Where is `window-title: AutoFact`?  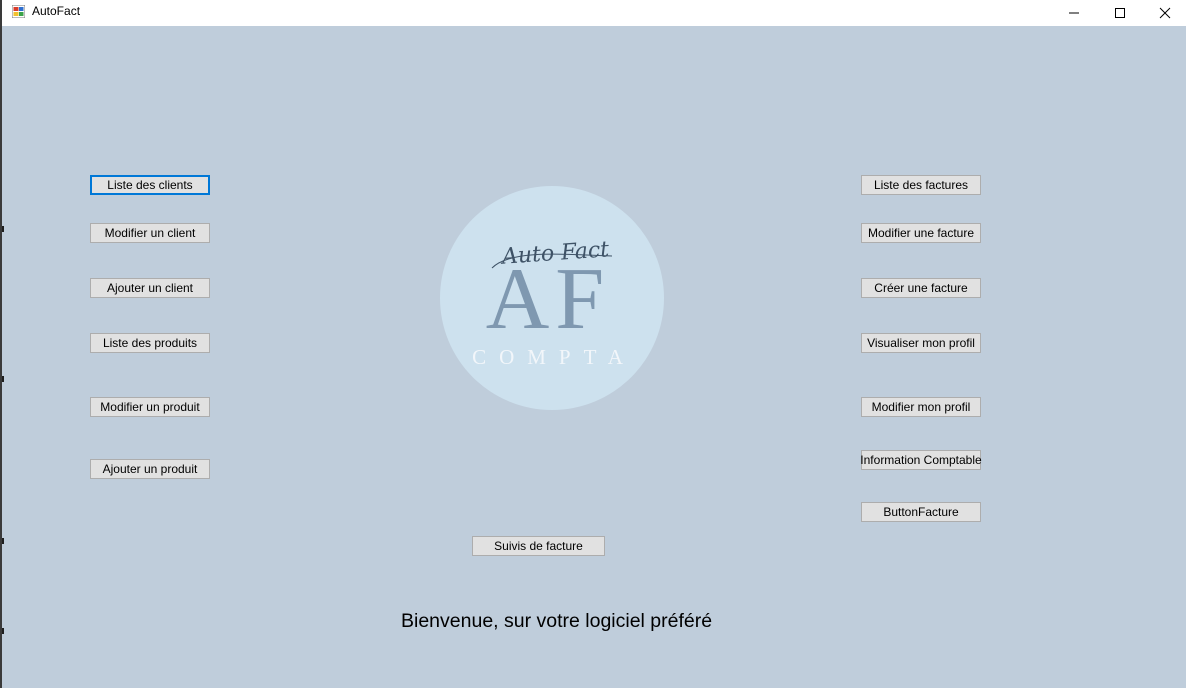
window-title: AutoFact is located at coordinates (56, 11).